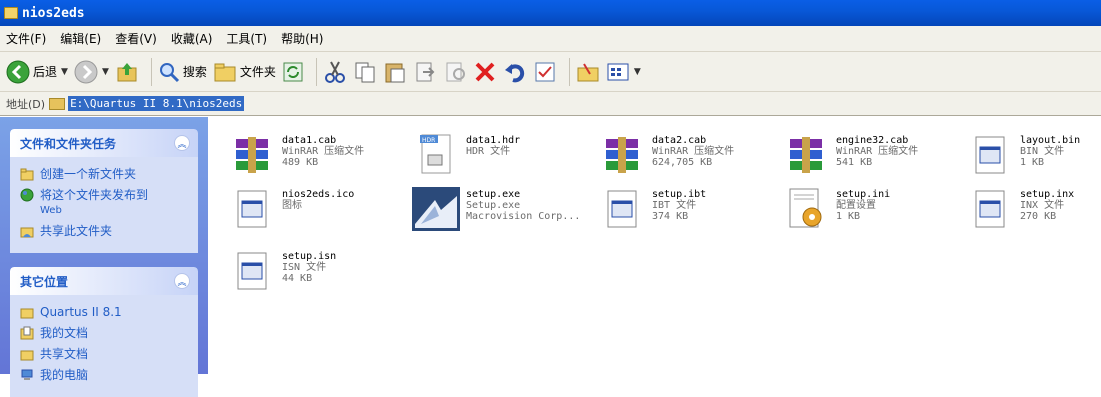  Describe the element at coordinates (688, 155) in the screenshot. I see `file-item: data2.cab WinRAR 压缩文件 624,705 KB` at that location.